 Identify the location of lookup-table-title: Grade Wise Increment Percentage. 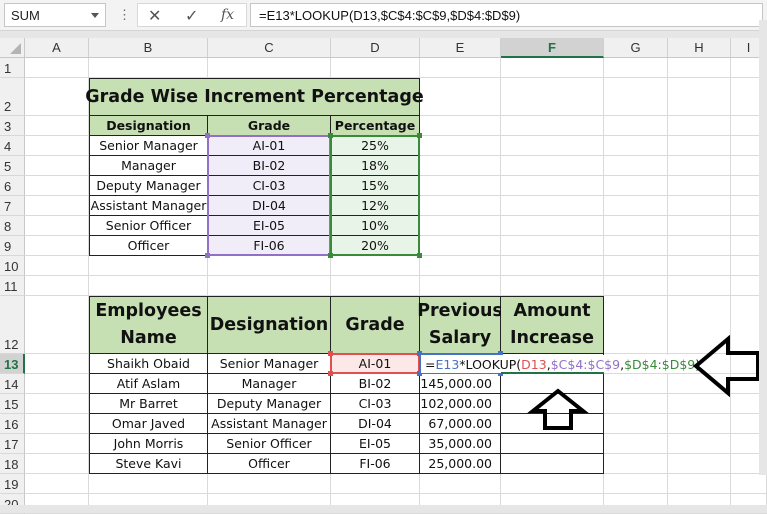
(254, 97).